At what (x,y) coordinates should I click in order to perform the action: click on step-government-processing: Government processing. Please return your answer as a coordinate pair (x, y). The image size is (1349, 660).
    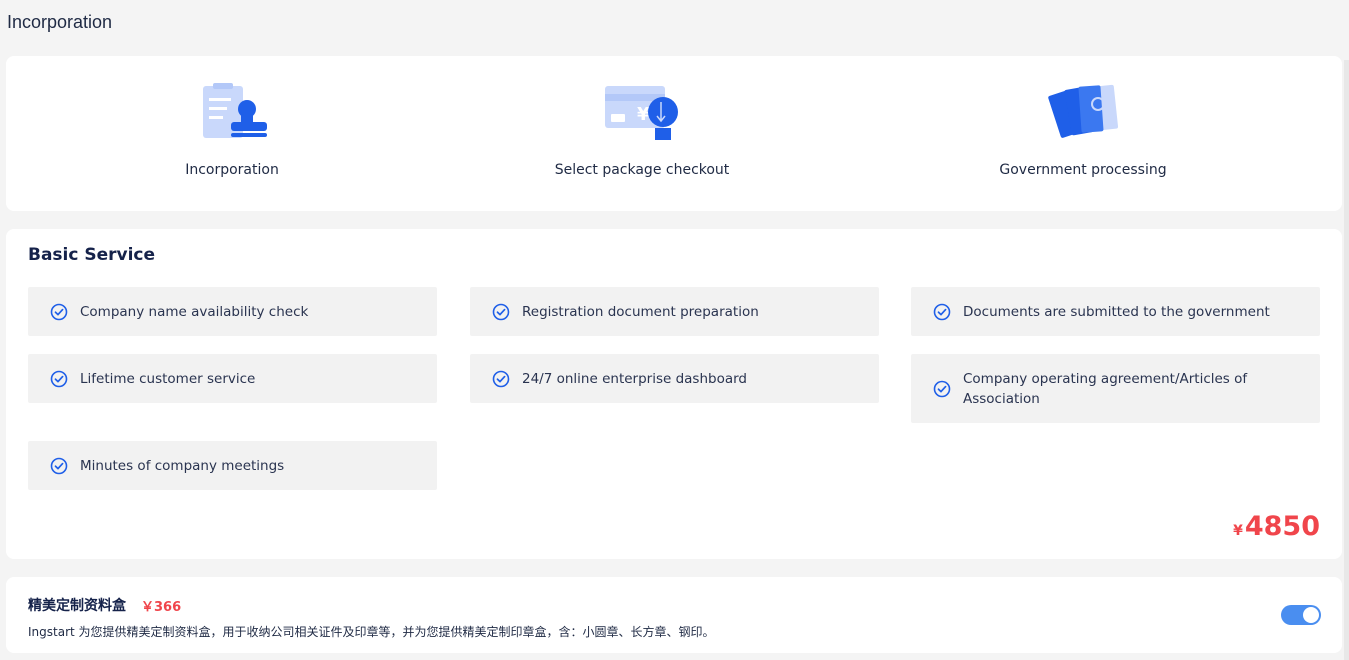
    Looking at the image, I should click on (1083, 130).